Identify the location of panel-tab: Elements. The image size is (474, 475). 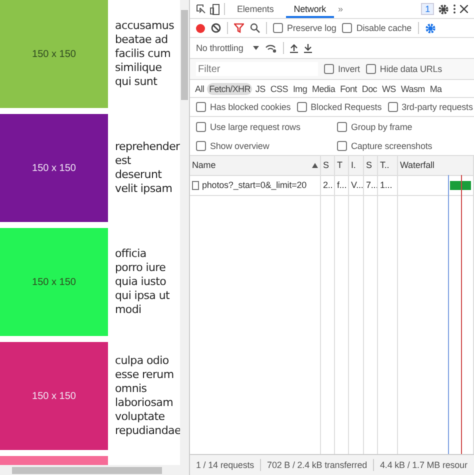
(255, 9).